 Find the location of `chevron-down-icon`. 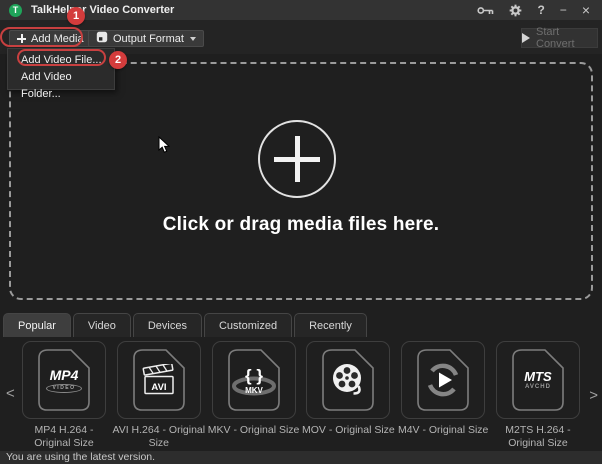

chevron-down-icon is located at coordinates (192, 38).